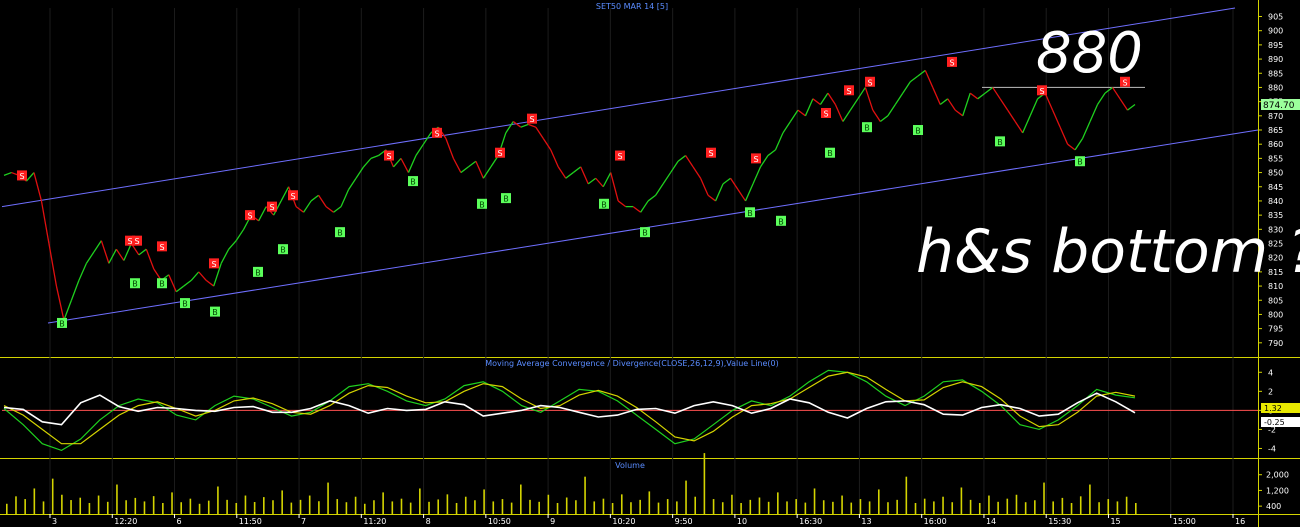  What do you see at coordinates (1274, 422) in the screenshot?
I see `value-line-label: -0.25` at bounding box center [1274, 422].